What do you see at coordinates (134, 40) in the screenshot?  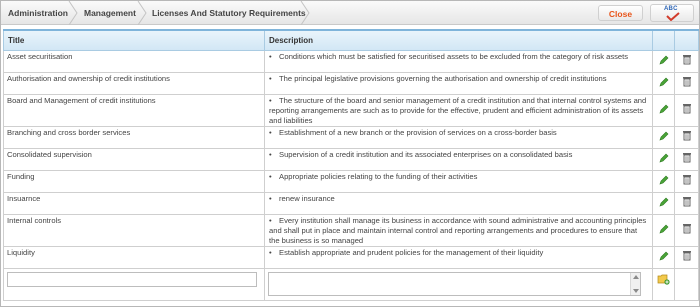 I see `column-header-title: Title` at bounding box center [134, 40].